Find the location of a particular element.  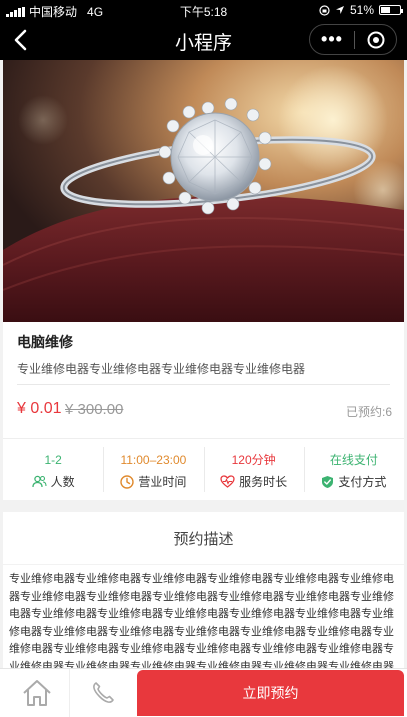

lock-rotation-icon is located at coordinates (324, 10).